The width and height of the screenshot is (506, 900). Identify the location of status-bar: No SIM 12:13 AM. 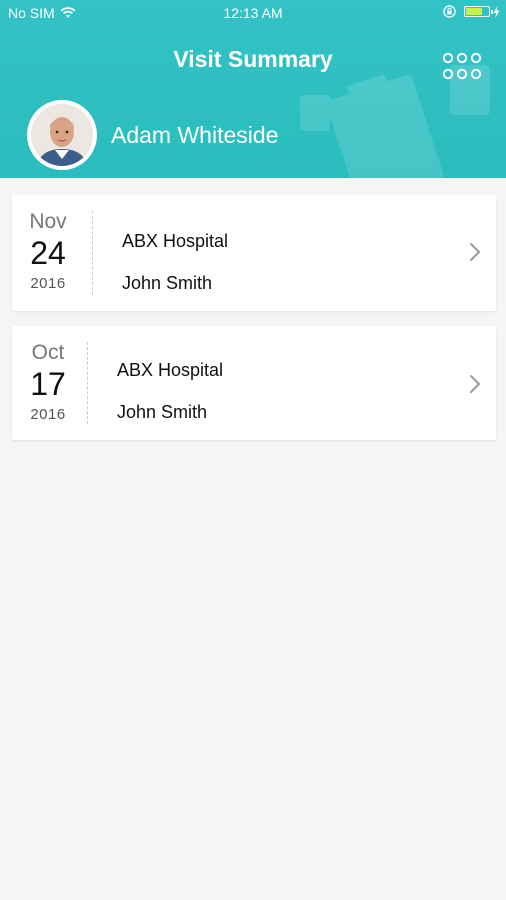
(253, 13).